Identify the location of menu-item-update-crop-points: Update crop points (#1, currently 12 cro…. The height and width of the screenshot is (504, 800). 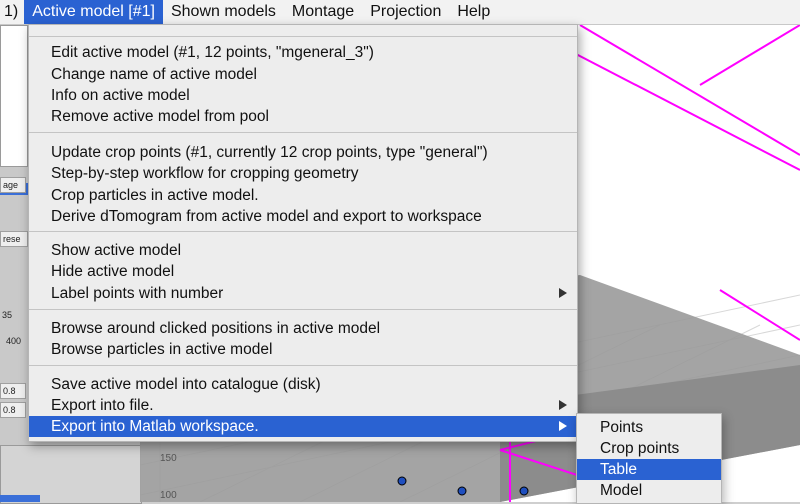
(303, 152).